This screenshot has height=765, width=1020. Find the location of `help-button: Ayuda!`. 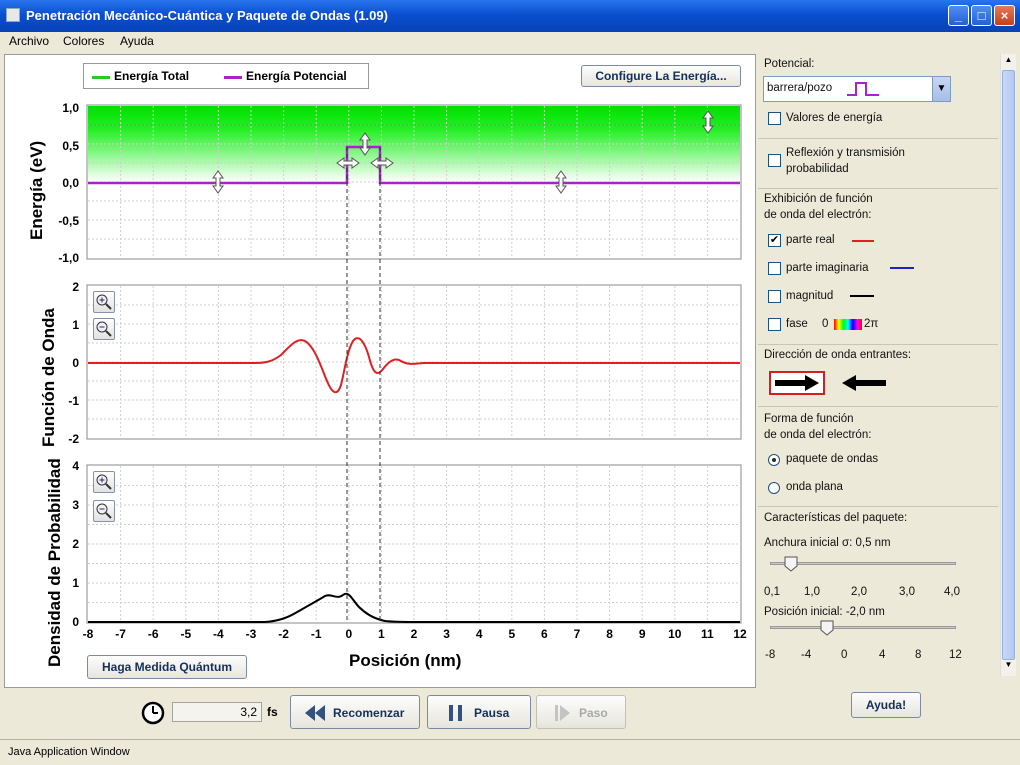

help-button: Ayuda! is located at coordinates (886, 705).